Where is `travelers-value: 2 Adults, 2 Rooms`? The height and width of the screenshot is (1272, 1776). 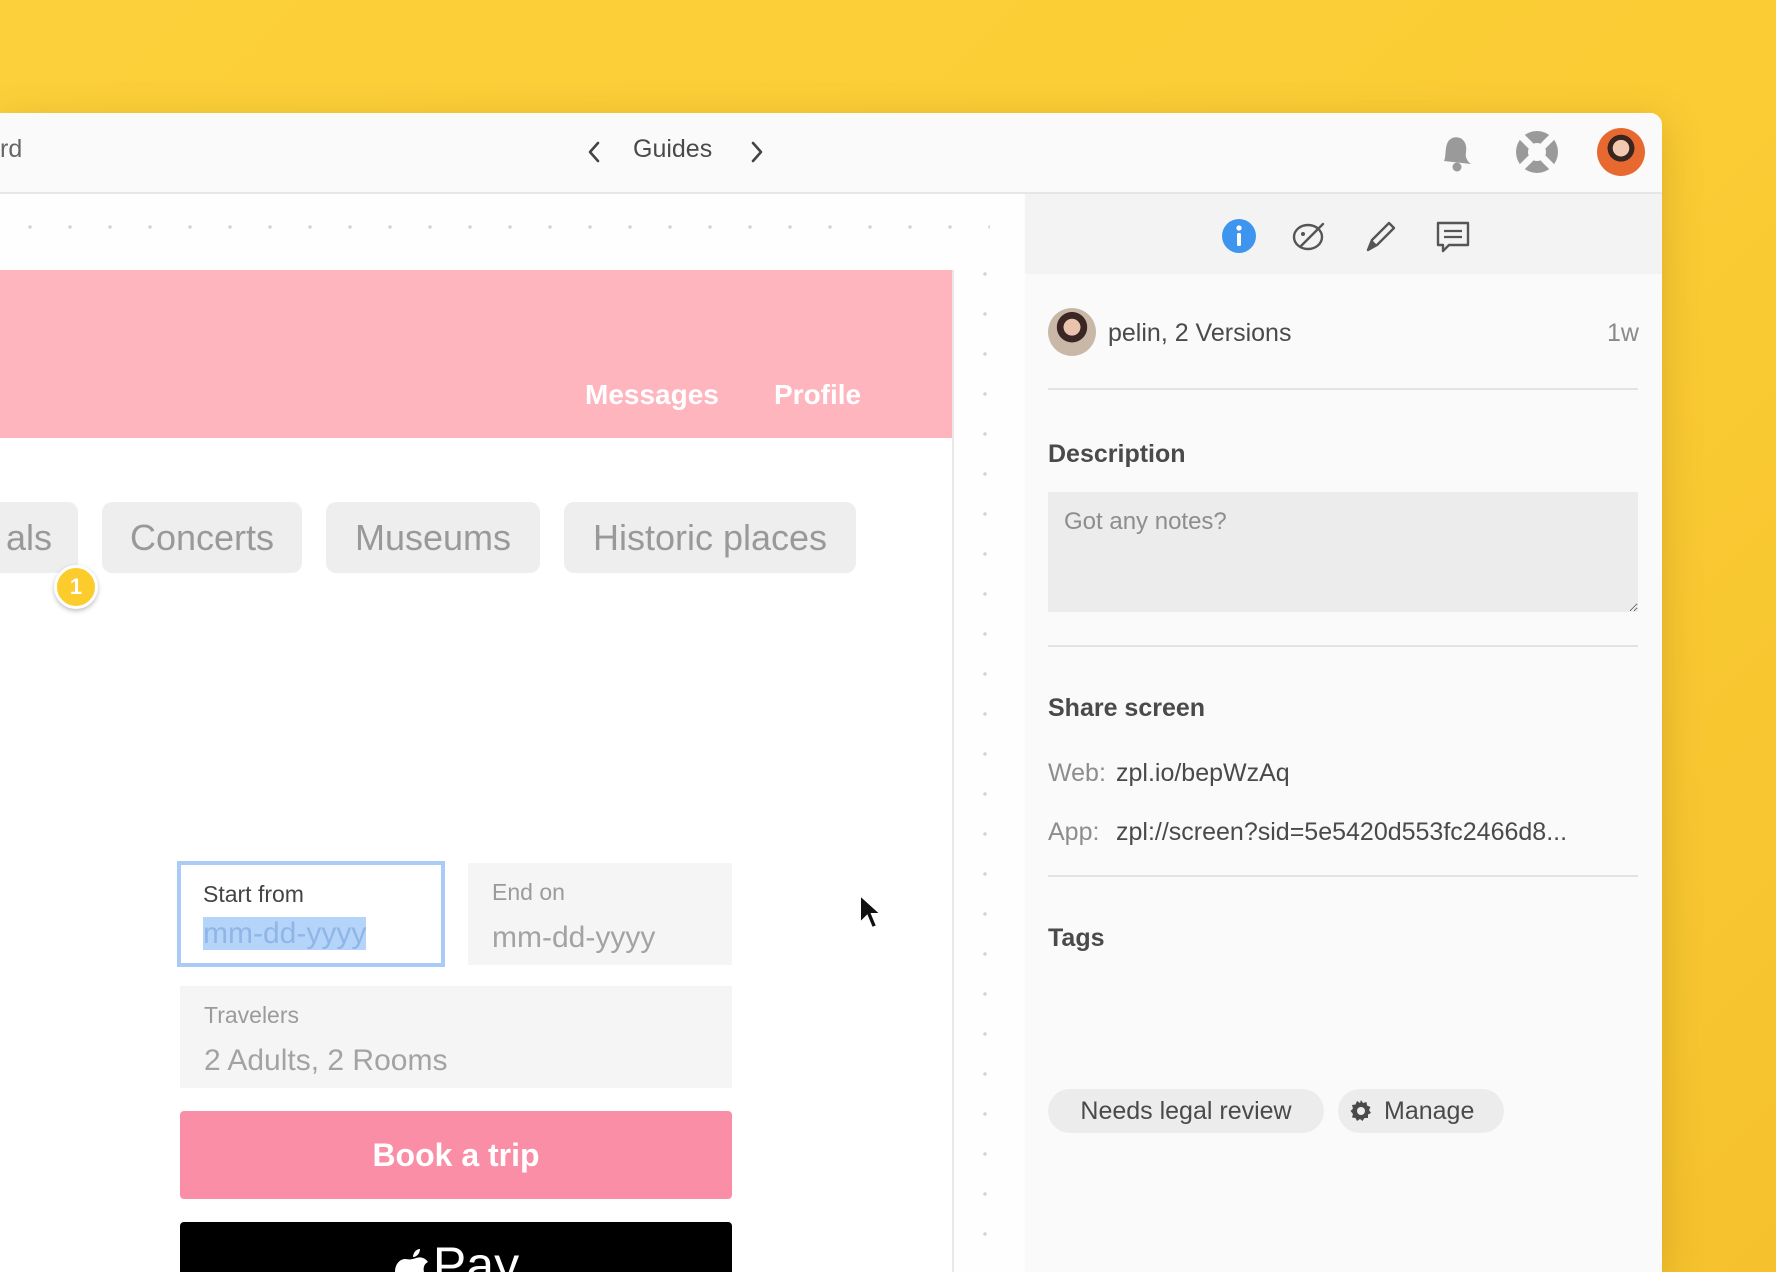
travelers-value: 2 Adults, 2 Rooms is located at coordinates (325, 1061).